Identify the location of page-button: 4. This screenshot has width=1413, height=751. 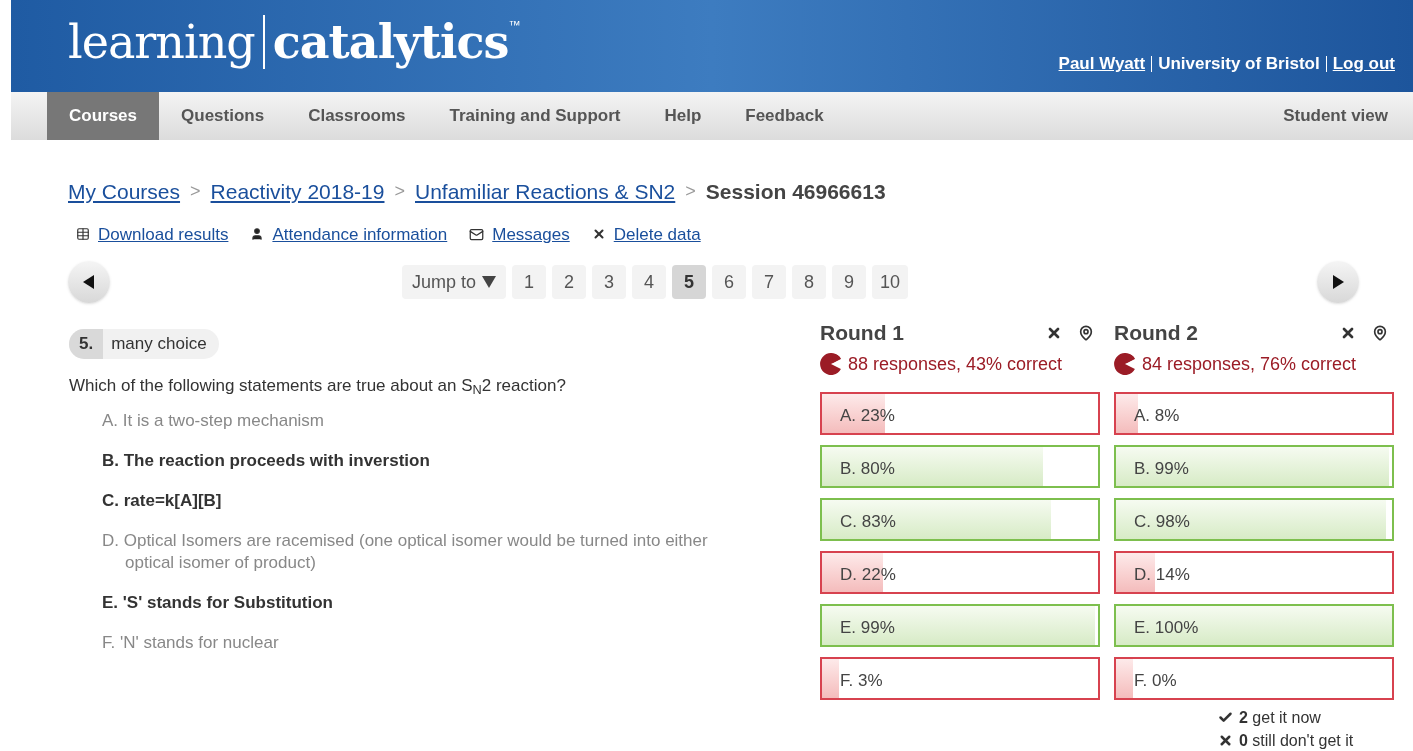
(649, 282).